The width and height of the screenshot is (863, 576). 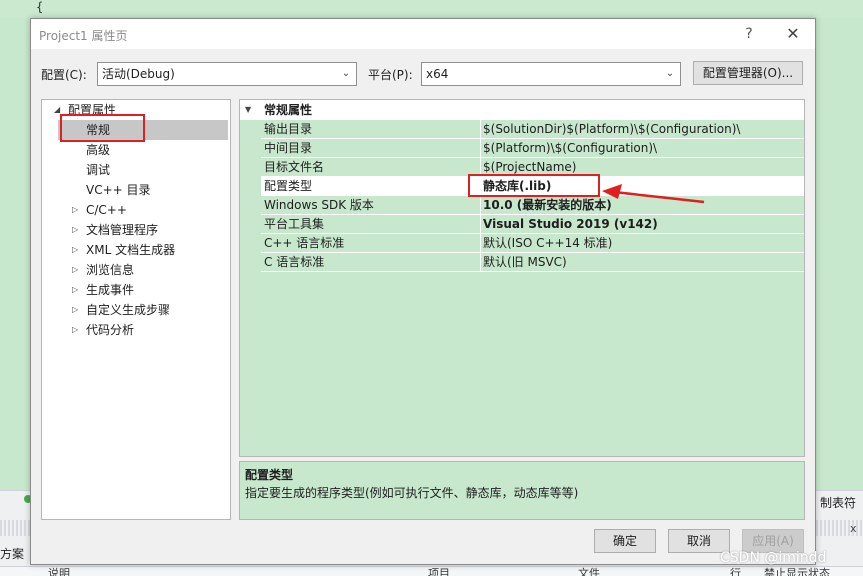 I want to click on description-title: 配置类型, so click(x=269, y=475).